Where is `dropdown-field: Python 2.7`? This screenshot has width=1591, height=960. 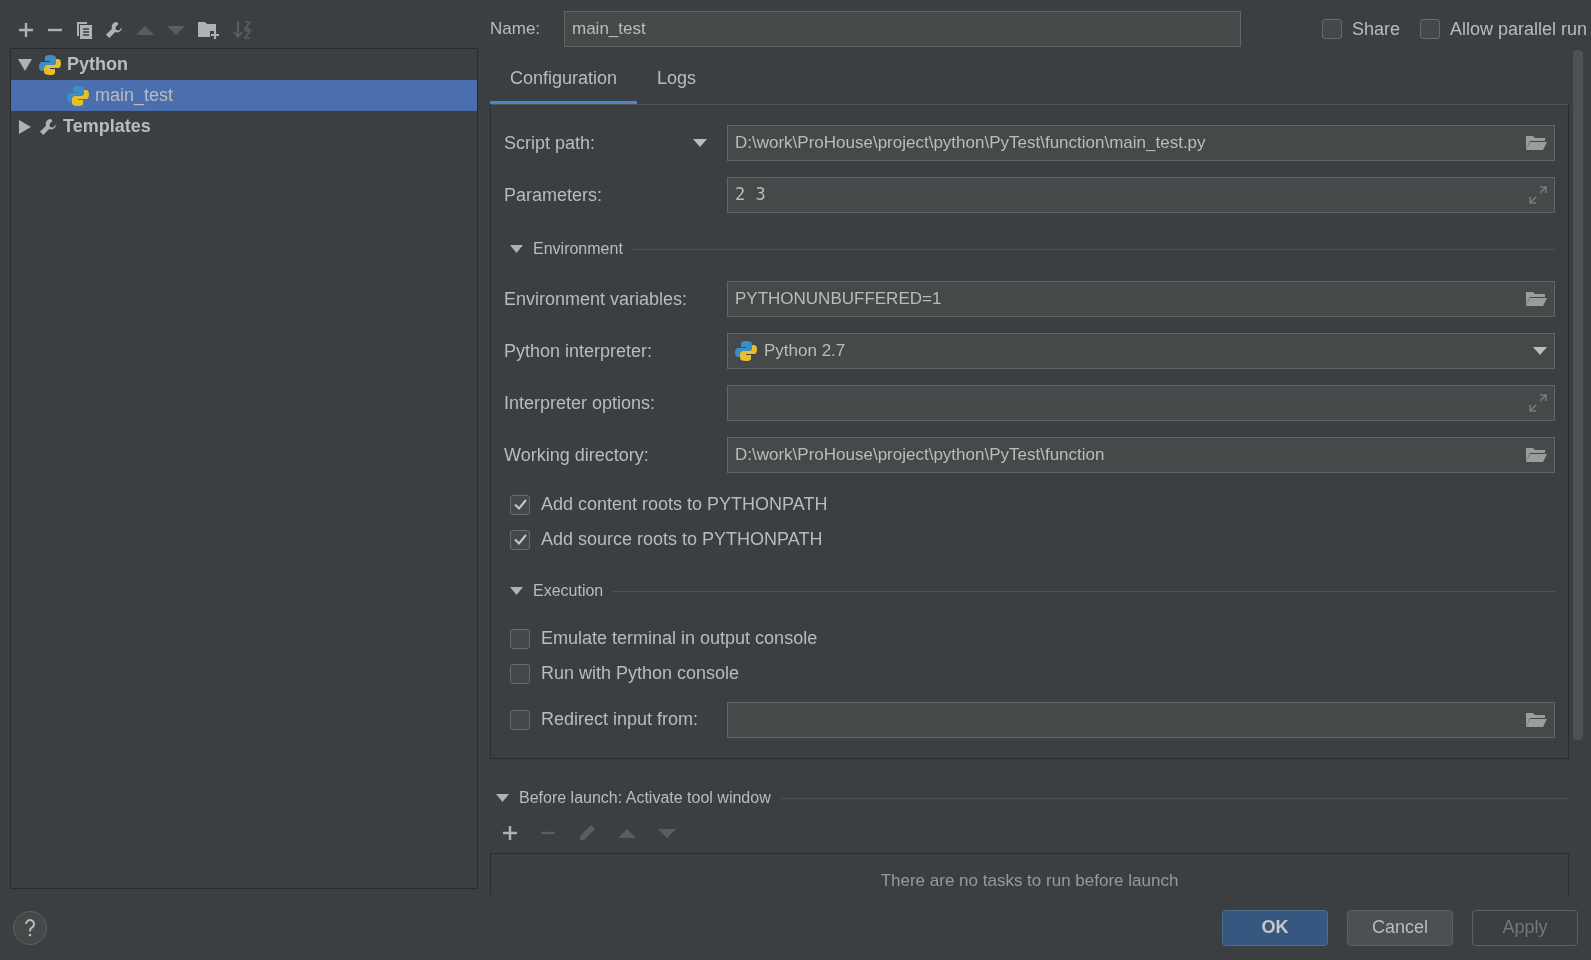
dropdown-field: Python 2.7 is located at coordinates (1141, 351).